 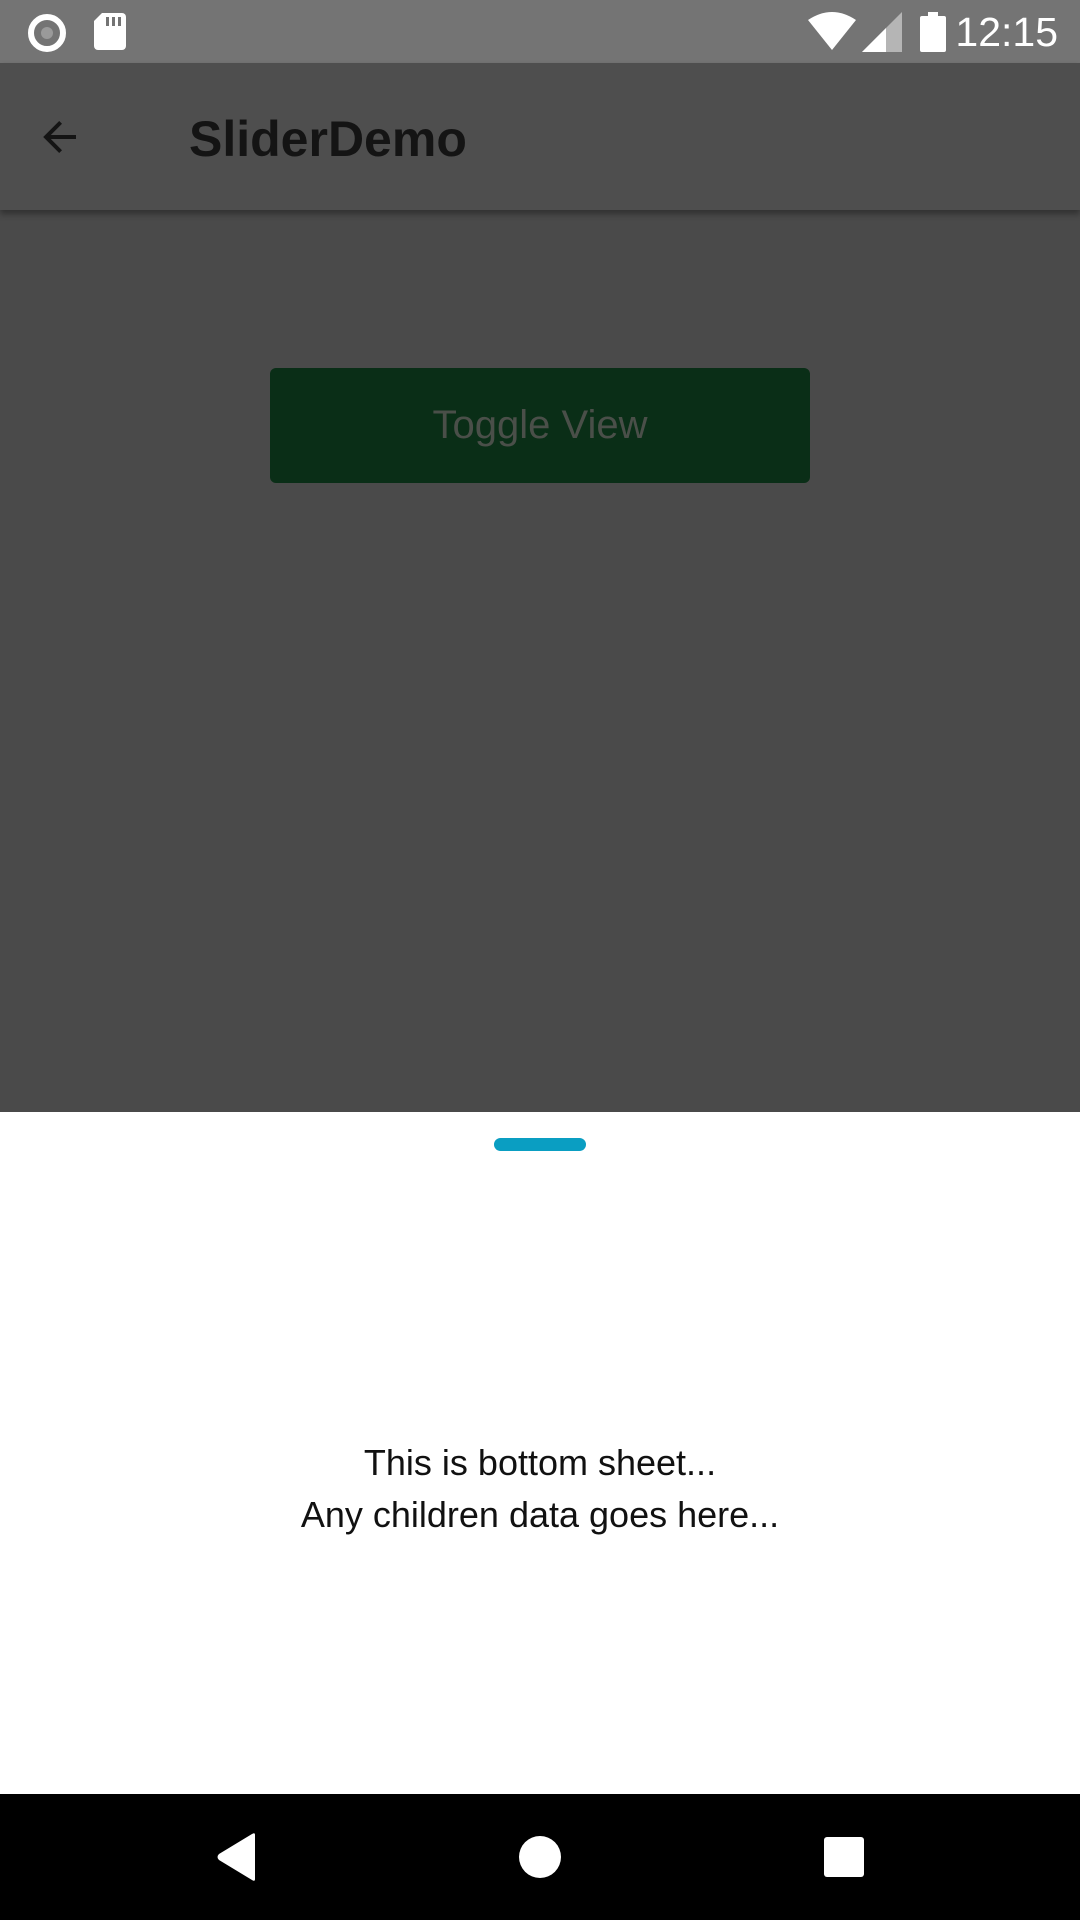 I want to click on status-time: 12:15, so click(x=1006, y=32).